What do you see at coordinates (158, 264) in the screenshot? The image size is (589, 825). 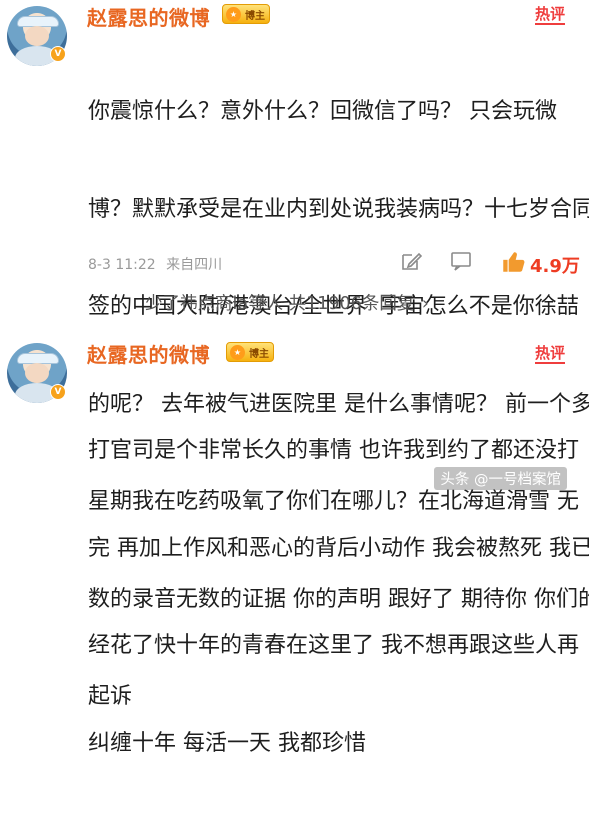 I see `comment-meta: 8-3 11:22 来自四川` at bounding box center [158, 264].